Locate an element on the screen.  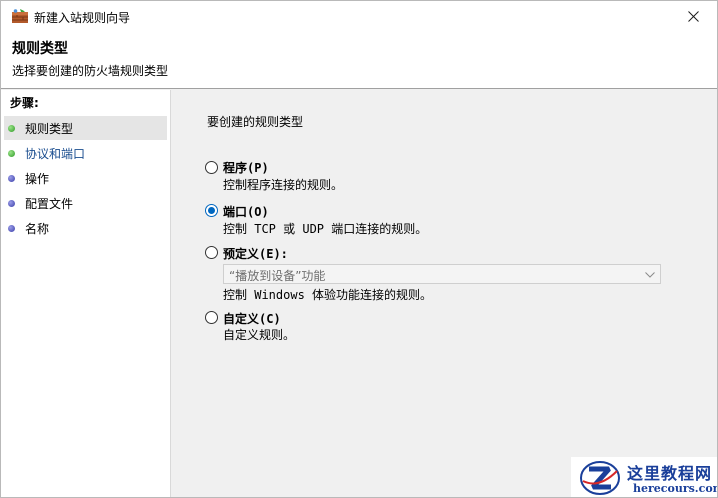
step-label: 规则类型 is located at coordinates (49, 129).